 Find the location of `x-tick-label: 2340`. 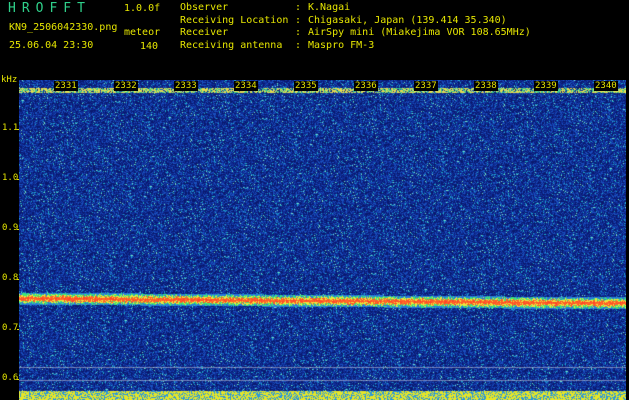

x-tick-label: 2340 is located at coordinates (606, 86).